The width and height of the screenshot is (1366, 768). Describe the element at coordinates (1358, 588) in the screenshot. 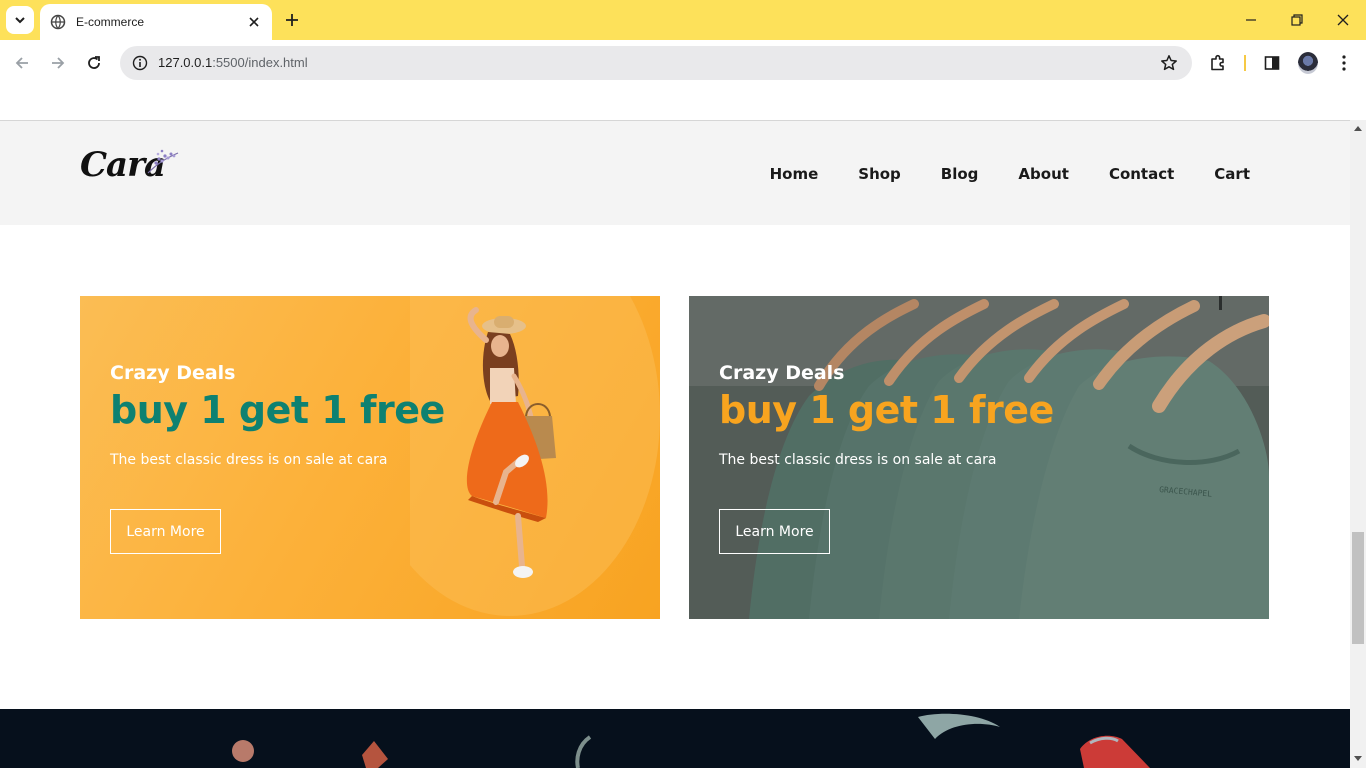

I see `scrollbar-thumb` at that location.